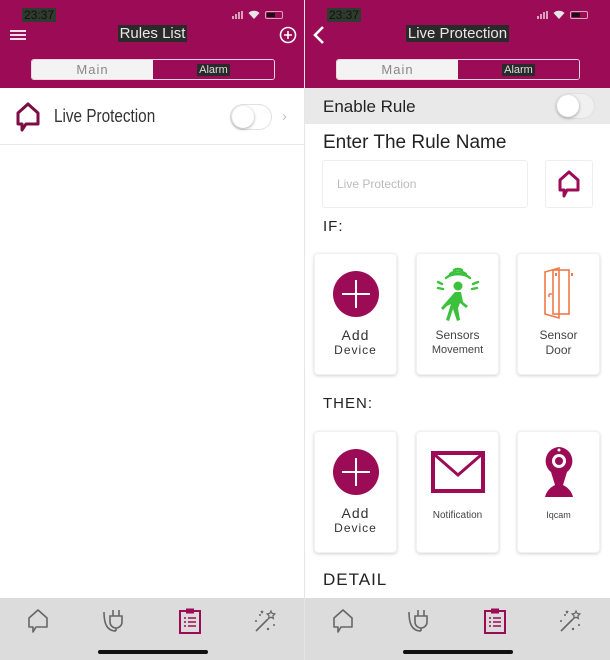  What do you see at coordinates (369, 106) in the screenshot?
I see `enable-rule-label: Enable Rule` at bounding box center [369, 106].